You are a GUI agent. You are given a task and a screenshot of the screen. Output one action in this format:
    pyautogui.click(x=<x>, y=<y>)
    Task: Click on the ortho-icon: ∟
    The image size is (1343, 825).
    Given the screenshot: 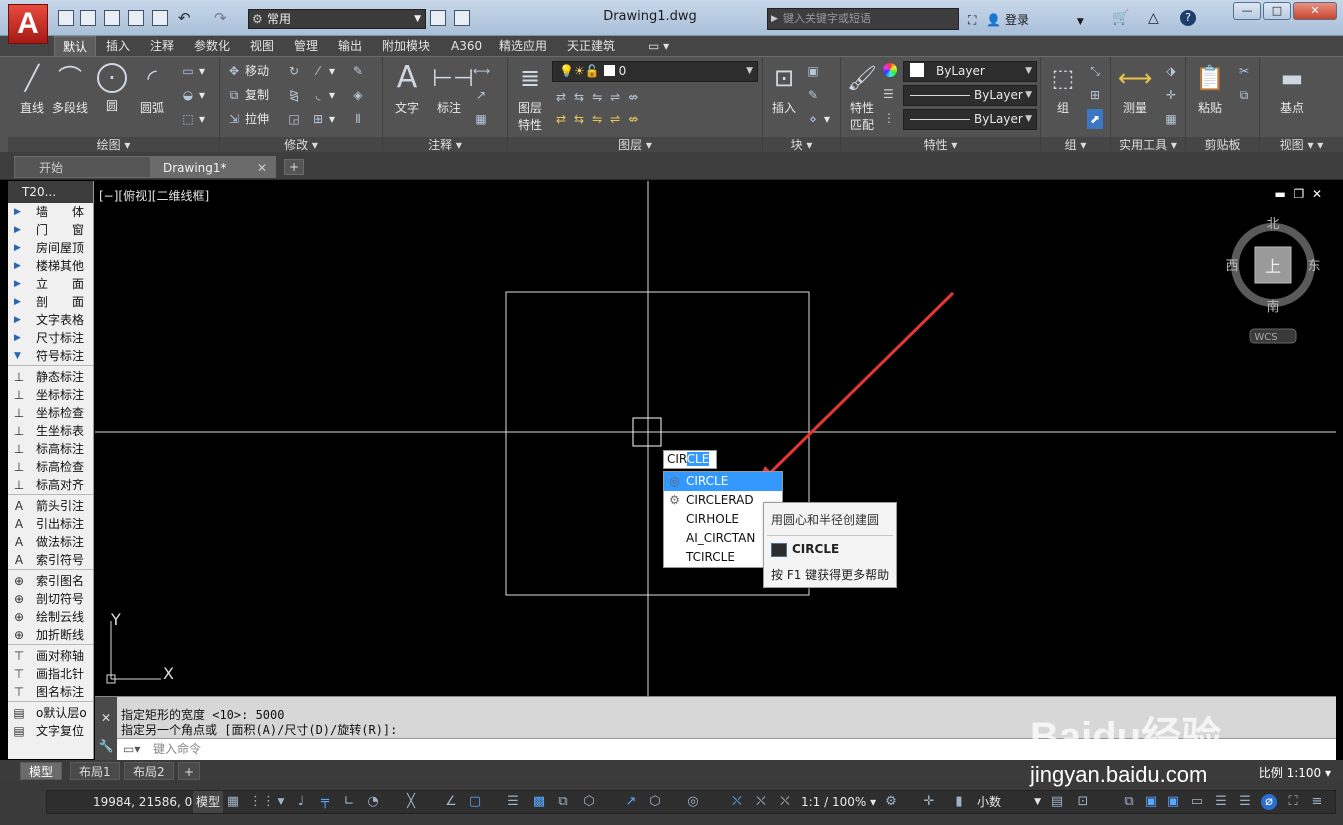 What is the action you would take?
    pyautogui.click(x=349, y=802)
    